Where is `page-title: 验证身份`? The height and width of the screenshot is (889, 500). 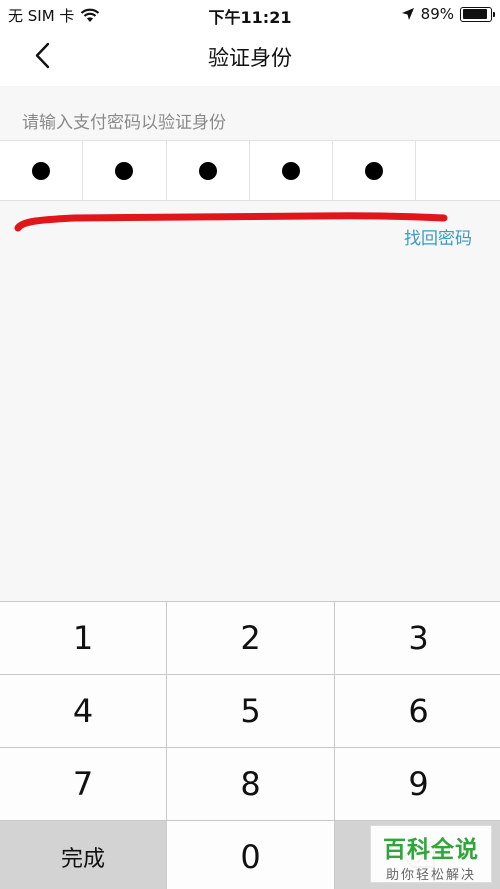
page-title: 验证身份 is located at coordinates (250, 58).